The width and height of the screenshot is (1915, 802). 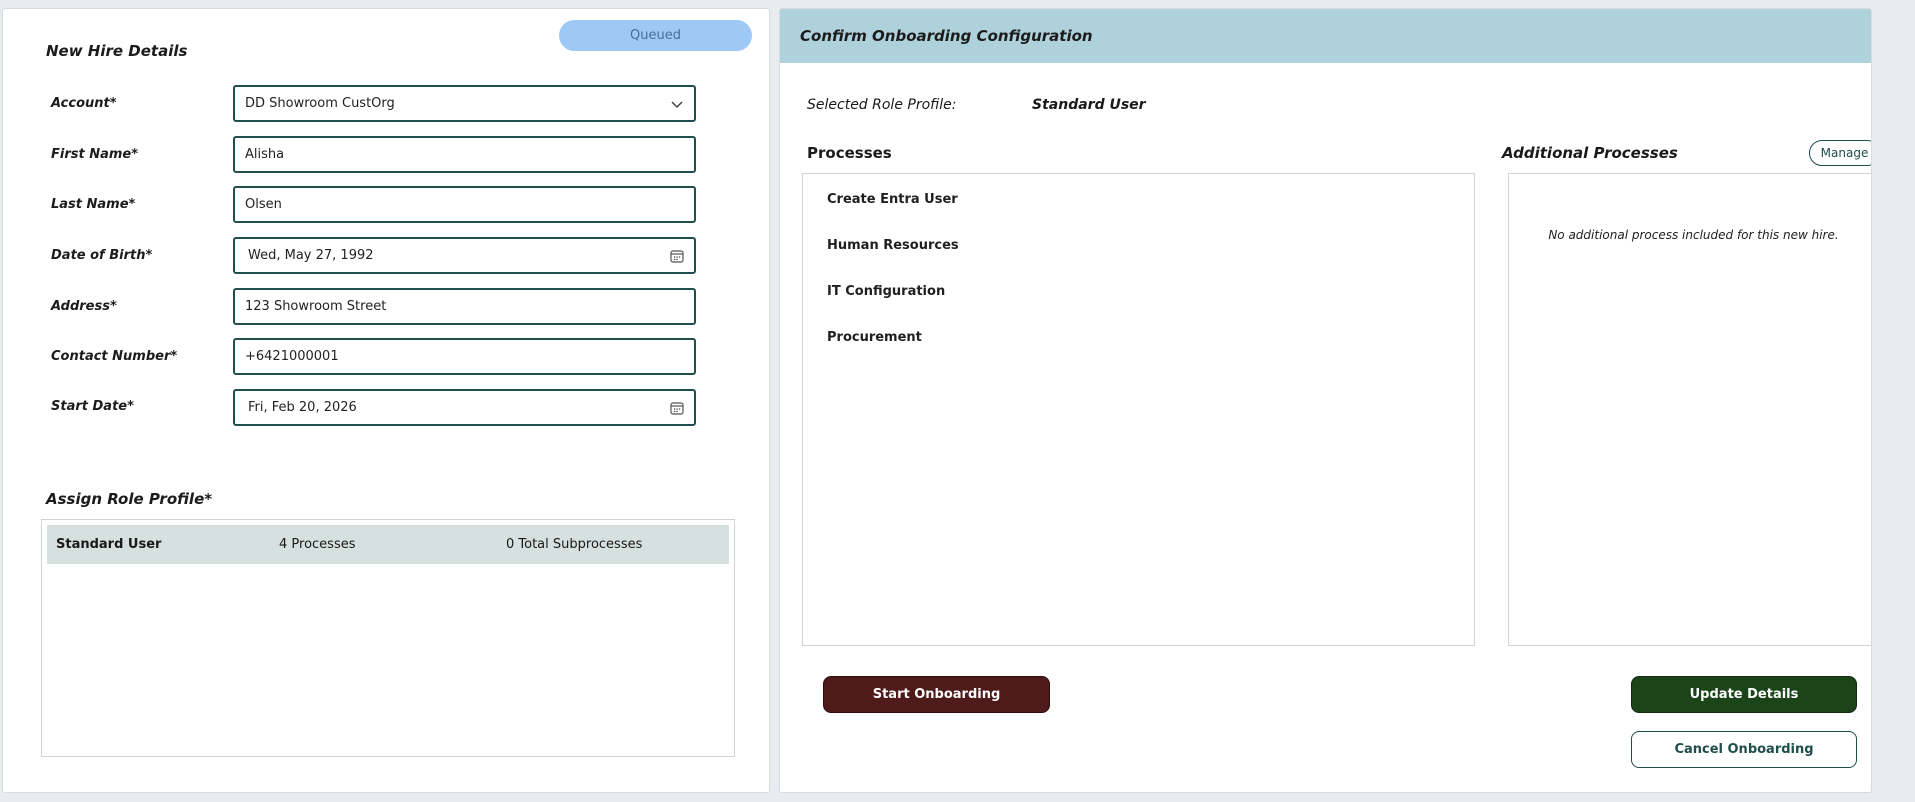 I want to click on address-input, so click(x=447, y=306).